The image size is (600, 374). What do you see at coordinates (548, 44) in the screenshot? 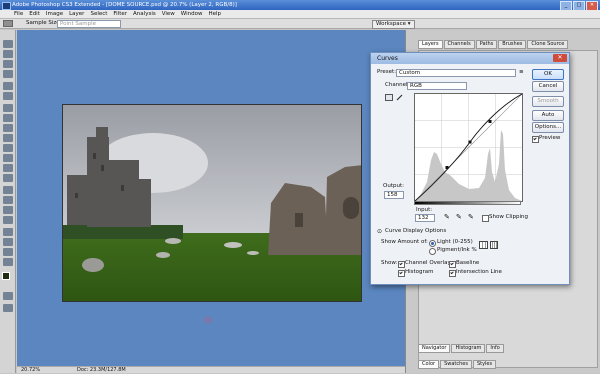
I see `tab-clone-source: Clone Source` at bounding box center [548, 44].